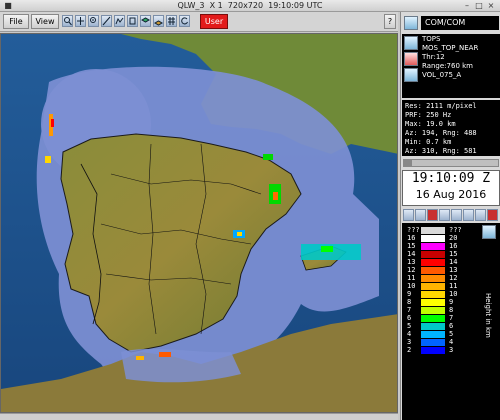  Describe the element at coordinates (453, 294) in the screenshot. I see `legend-right-value: 10` at that location.